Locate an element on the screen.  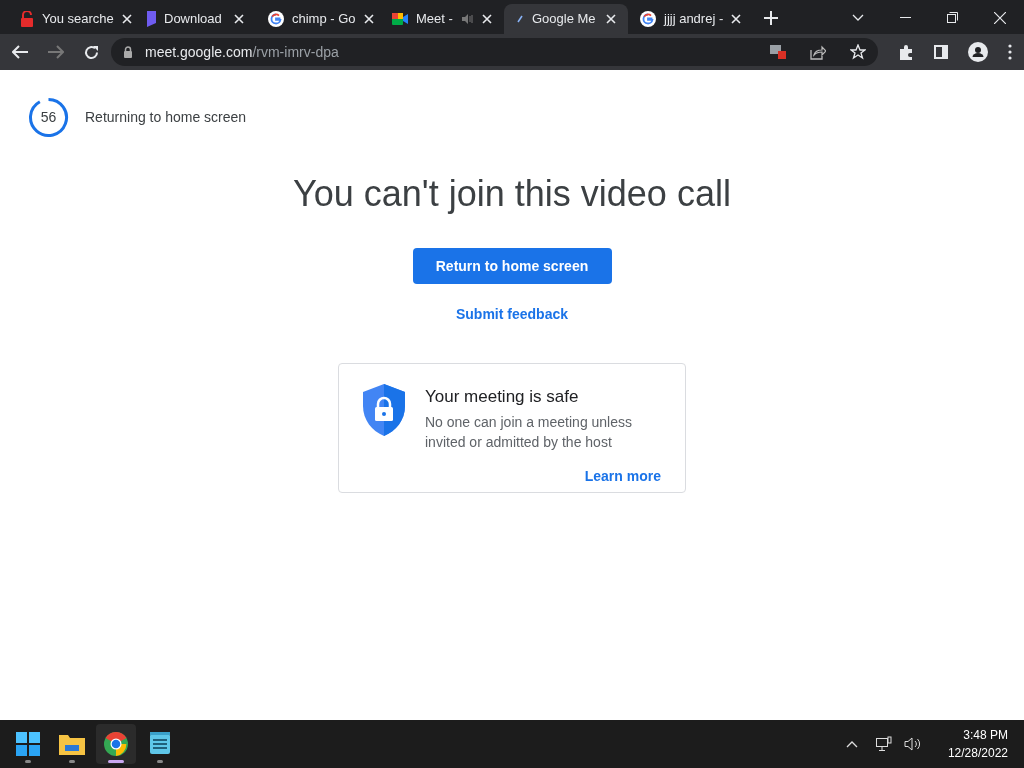
tab-title: You searche is located at coordinates (78, 19).